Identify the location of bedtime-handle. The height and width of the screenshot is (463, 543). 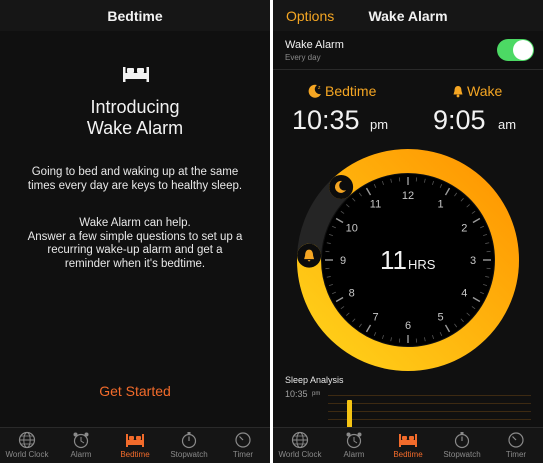
(341, 187).